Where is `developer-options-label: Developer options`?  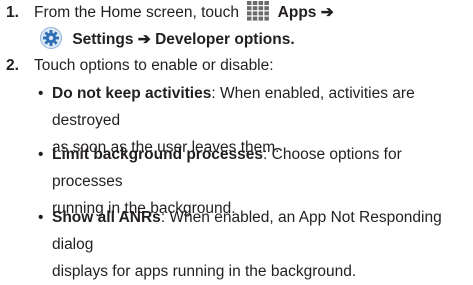
developer-options-label: Developer options is located at coordinates (223, 39).